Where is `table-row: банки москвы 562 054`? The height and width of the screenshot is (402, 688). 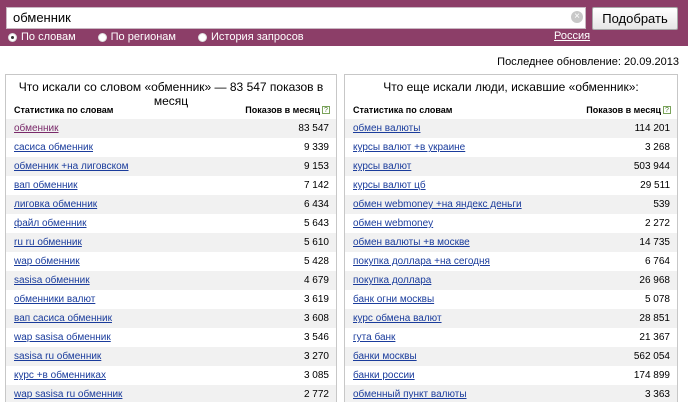 table-row: банки москвы 562 054 is located at coordinates (511, 356).